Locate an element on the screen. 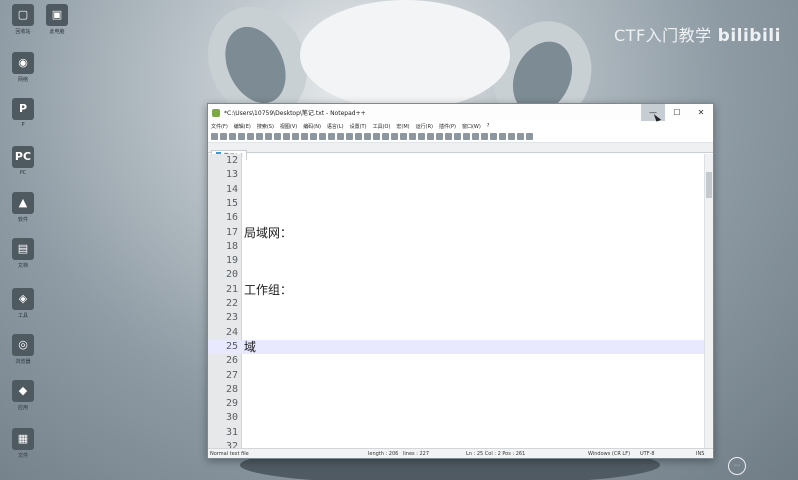 This screenshot has width=798, height=480. close-button: ✕ is located at coordinates (701, 112).